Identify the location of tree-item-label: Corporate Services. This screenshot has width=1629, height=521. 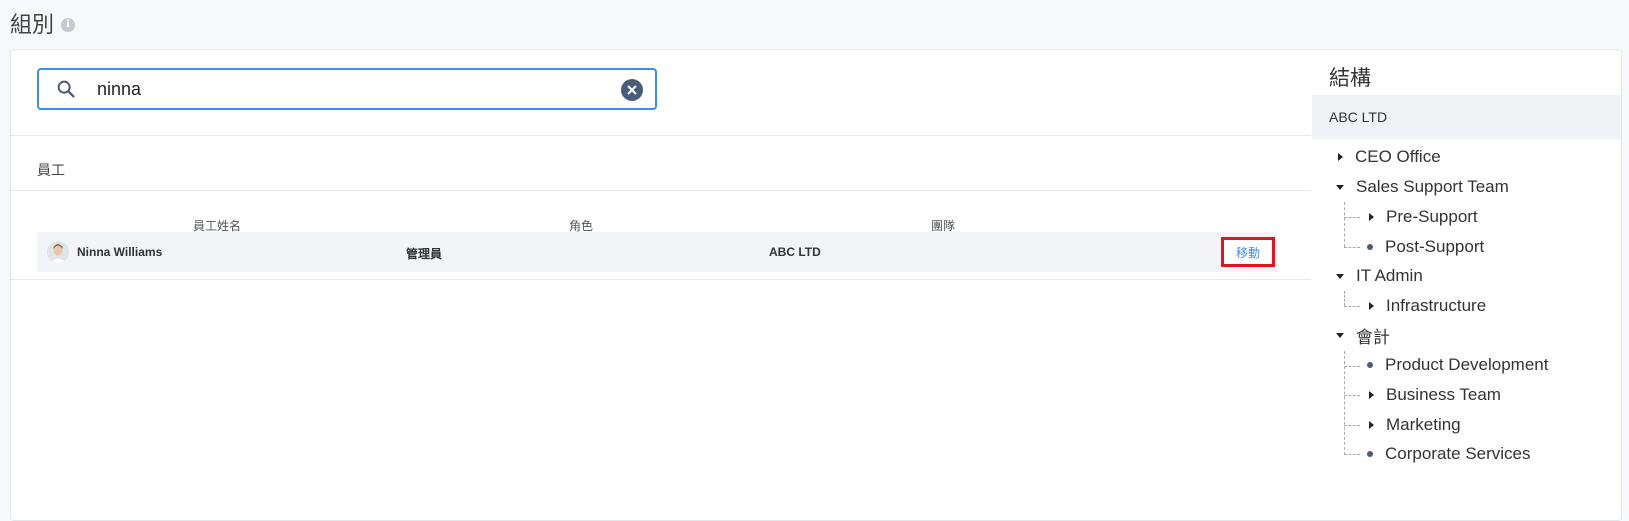
(1458, 453).